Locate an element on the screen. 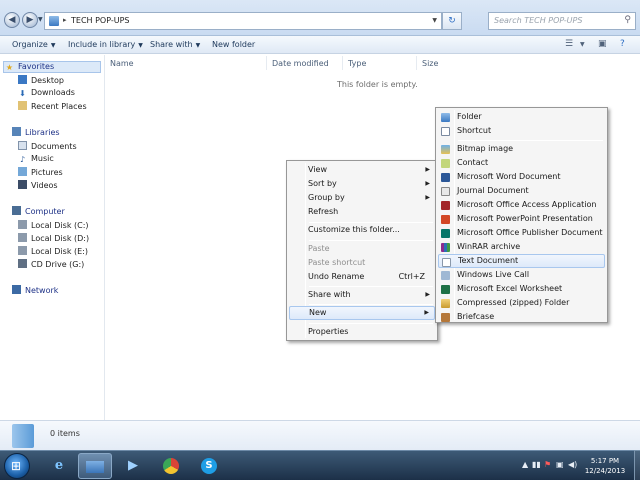  downloads-icon: ⬇ is located at coordinates (22, 93).